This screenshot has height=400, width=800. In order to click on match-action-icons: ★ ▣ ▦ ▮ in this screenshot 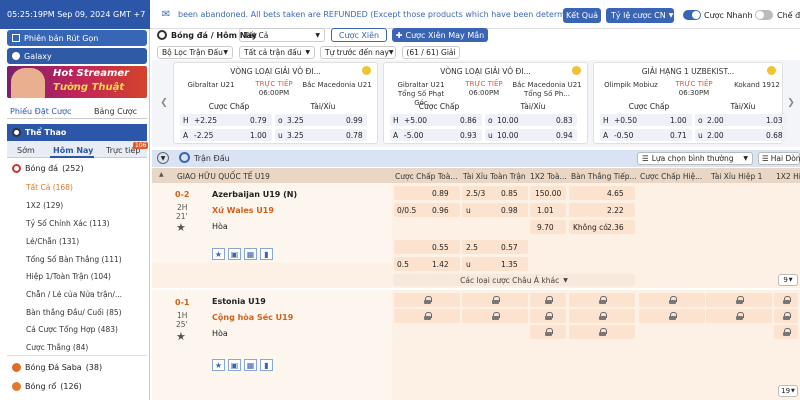, I will do `click(242, 365)`.